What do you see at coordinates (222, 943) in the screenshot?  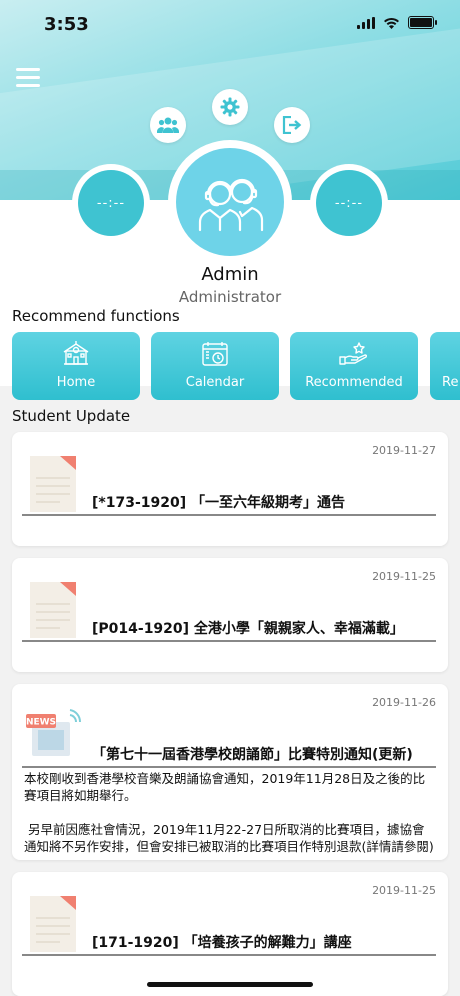 I see `news-title: [171-1920] 「培養孩子的解難力」講座` at bounding box center [222, 943].